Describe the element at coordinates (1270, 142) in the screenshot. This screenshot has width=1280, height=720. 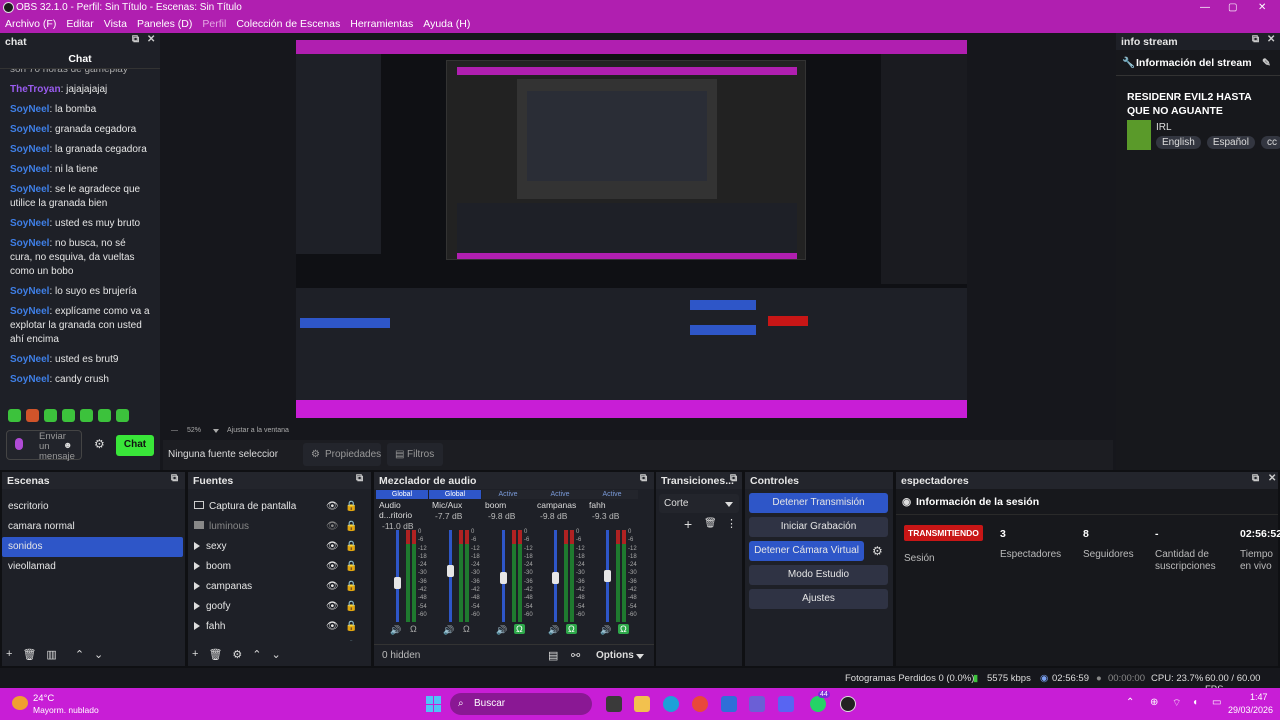
I see `tag-pill: cc` at that location.